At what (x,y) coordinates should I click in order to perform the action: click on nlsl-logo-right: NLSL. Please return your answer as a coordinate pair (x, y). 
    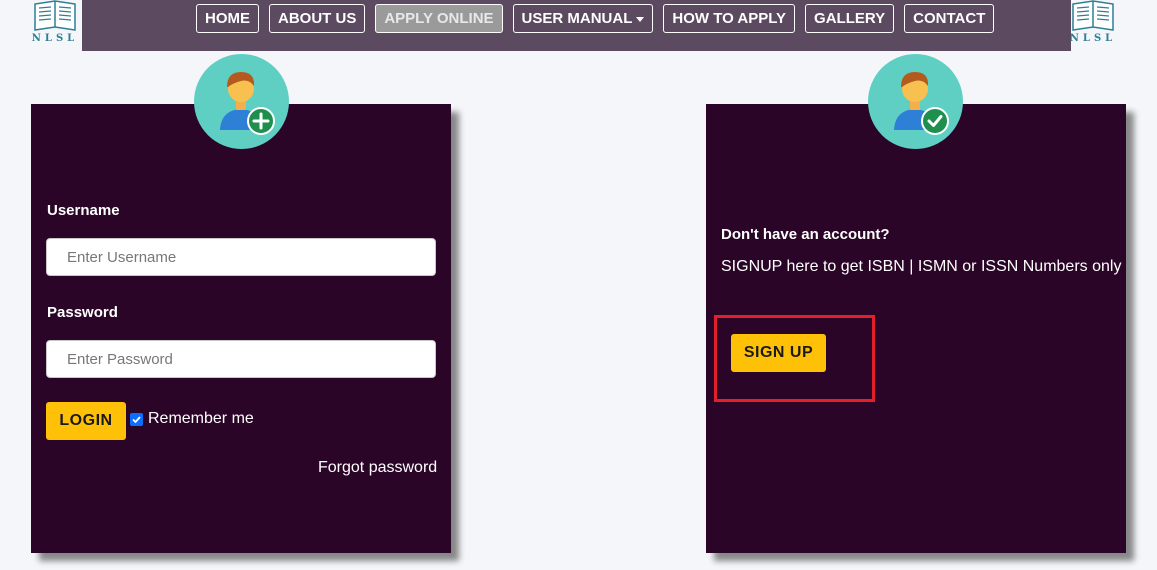
    Looking at the image, I should click on (1093, 24).